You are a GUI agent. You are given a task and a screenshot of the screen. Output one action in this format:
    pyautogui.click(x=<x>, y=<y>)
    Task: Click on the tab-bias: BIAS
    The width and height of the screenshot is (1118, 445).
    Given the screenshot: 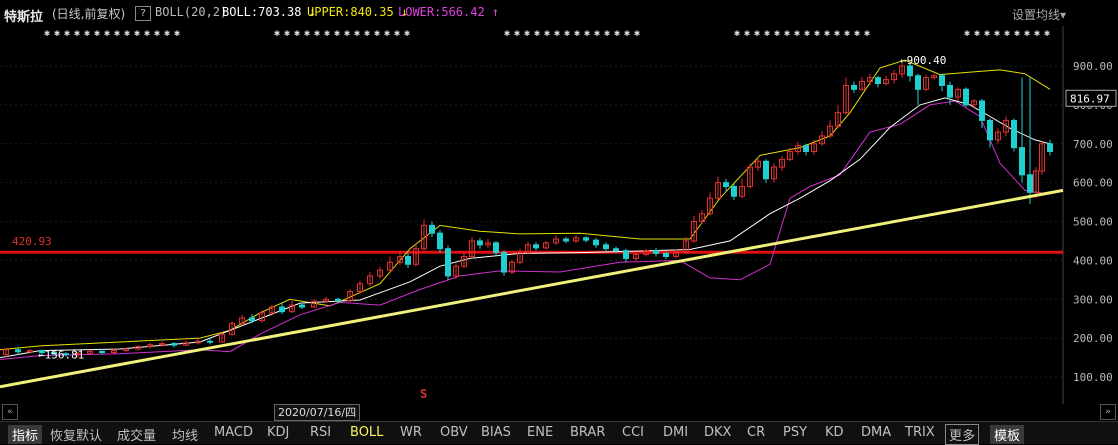 What is the action you would take?
    pyautogui.click(x=496, y=432)
    